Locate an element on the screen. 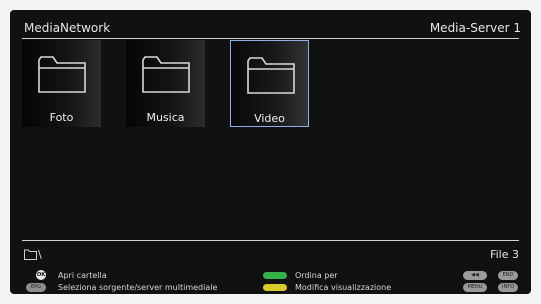  green-button is located at coordinates (275, 275).